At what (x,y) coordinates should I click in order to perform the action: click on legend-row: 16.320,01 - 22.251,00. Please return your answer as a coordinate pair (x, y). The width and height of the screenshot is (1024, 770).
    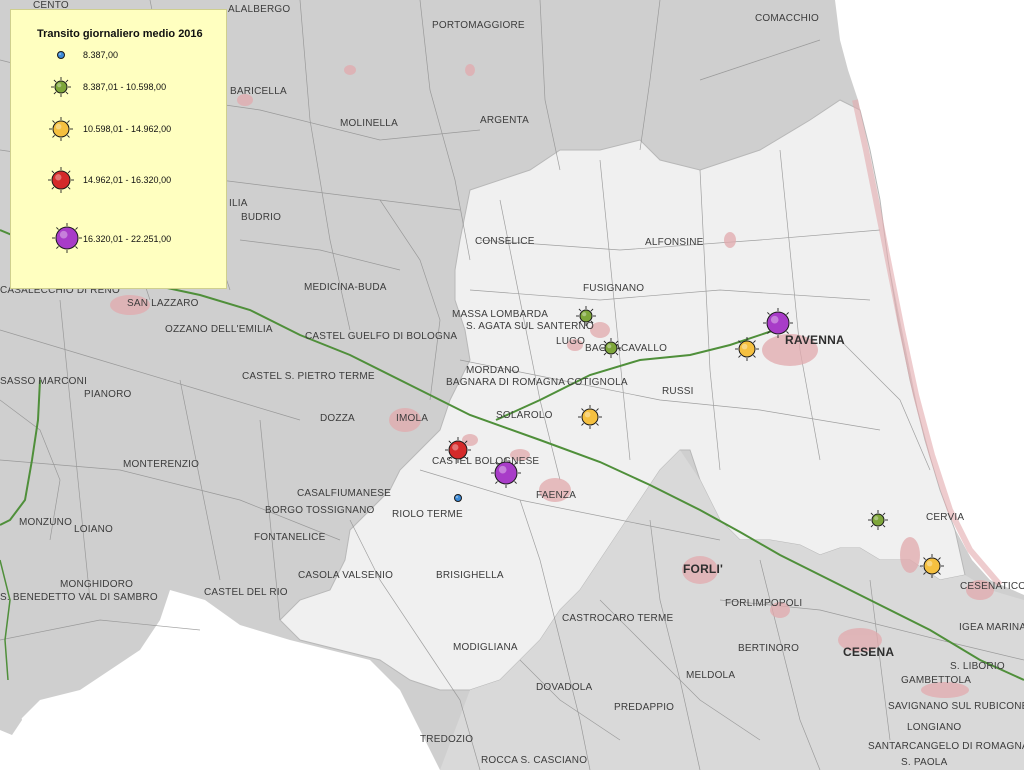
    Looking at the image, I should click on (118, 238).